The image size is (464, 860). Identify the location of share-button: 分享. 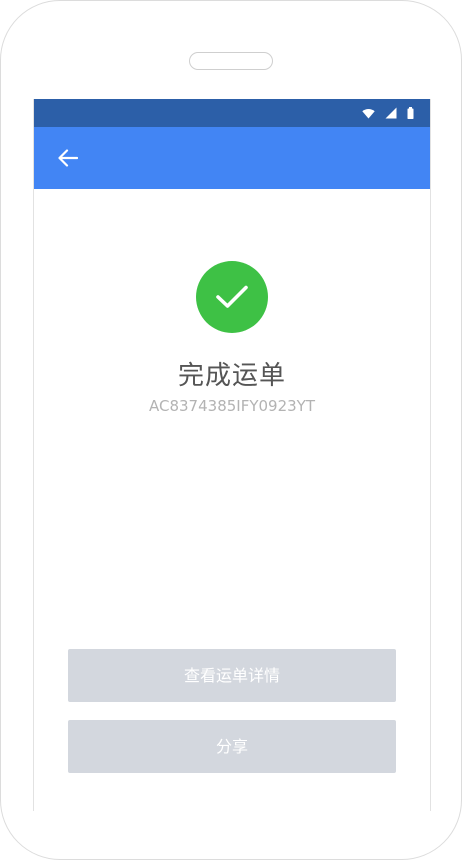
(232, 746).